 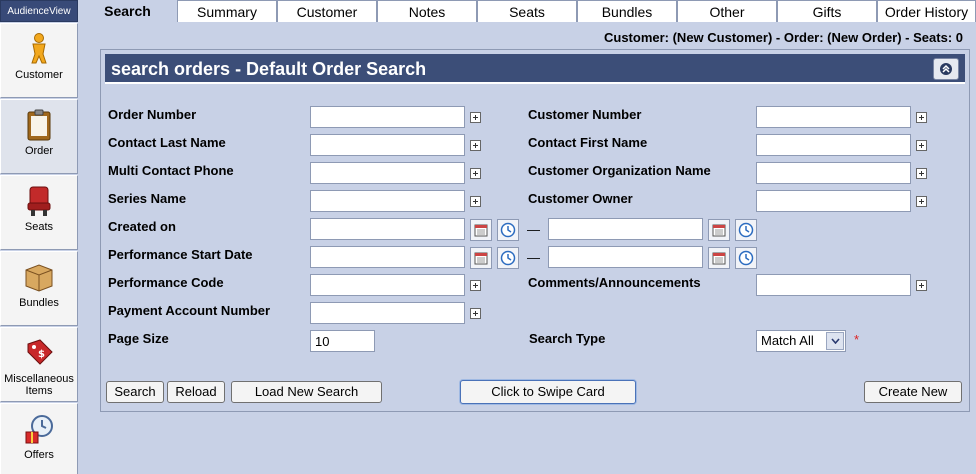 I want to click on series-name-input, so click(x=387, y=201).